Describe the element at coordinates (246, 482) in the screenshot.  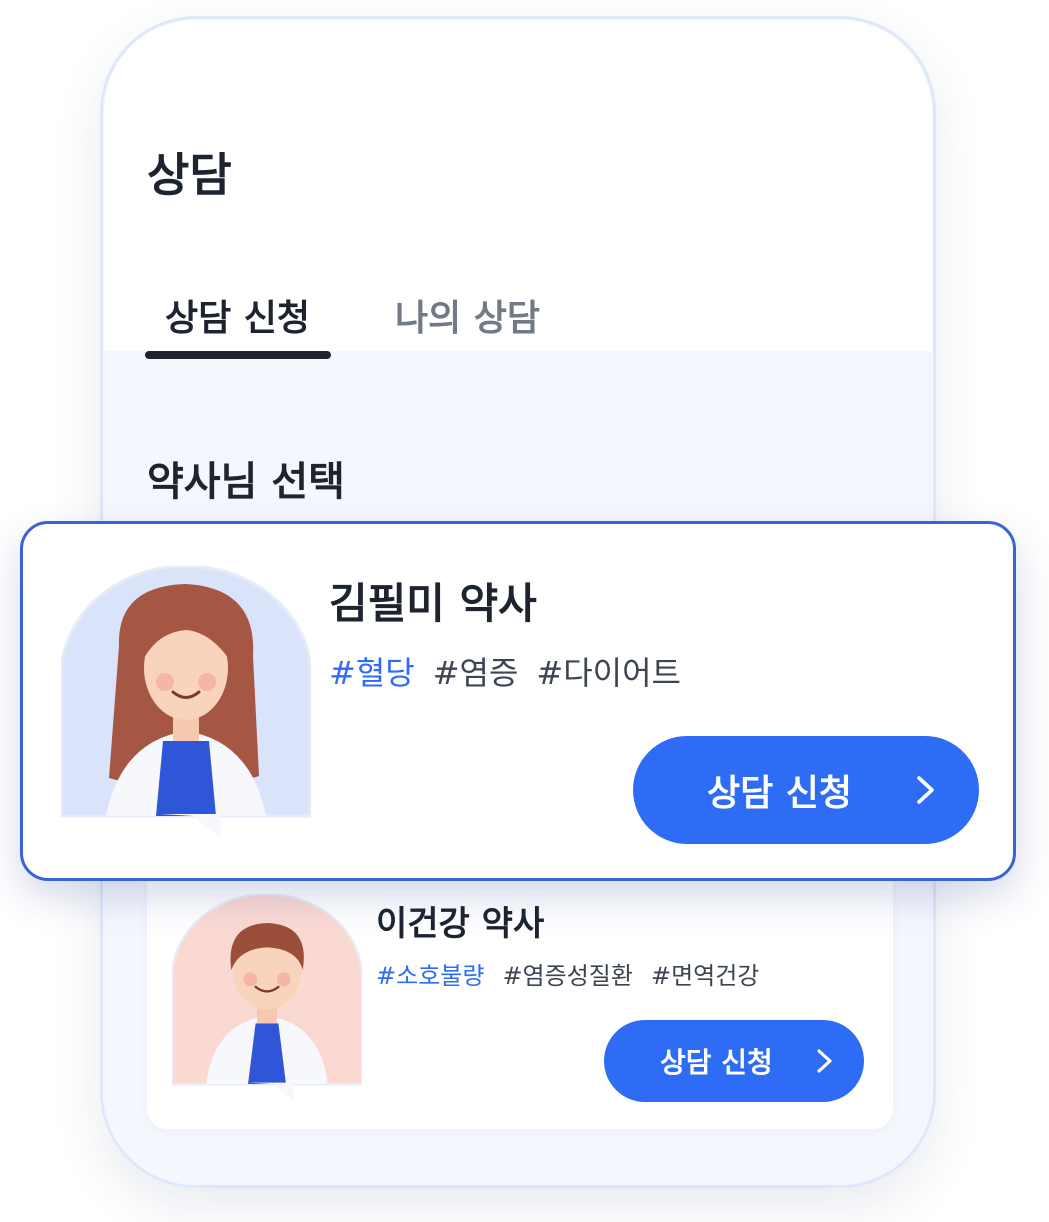
I see `section-title: 약사님 선택` at that location.